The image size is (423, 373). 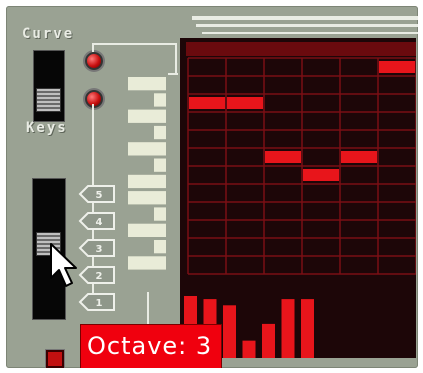 I want to click on octave-button-4: 4, so click(x=96, y=221).